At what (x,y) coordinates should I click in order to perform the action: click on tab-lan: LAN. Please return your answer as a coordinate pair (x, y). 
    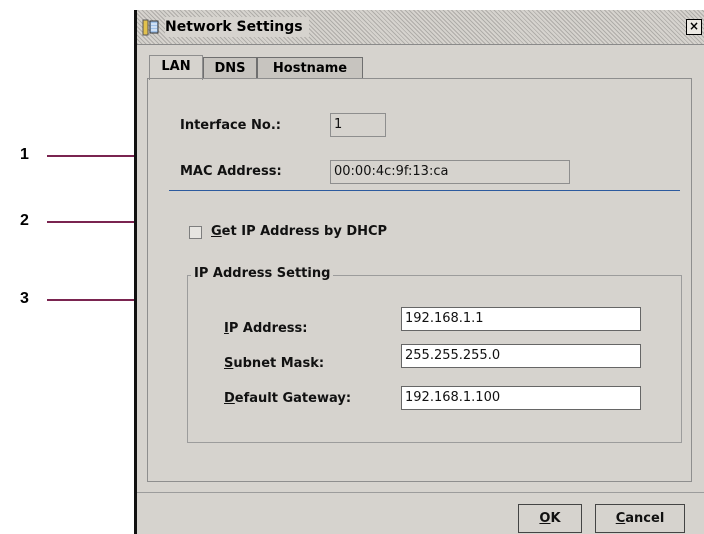
    Looking at the image, I should click on (176, 67).